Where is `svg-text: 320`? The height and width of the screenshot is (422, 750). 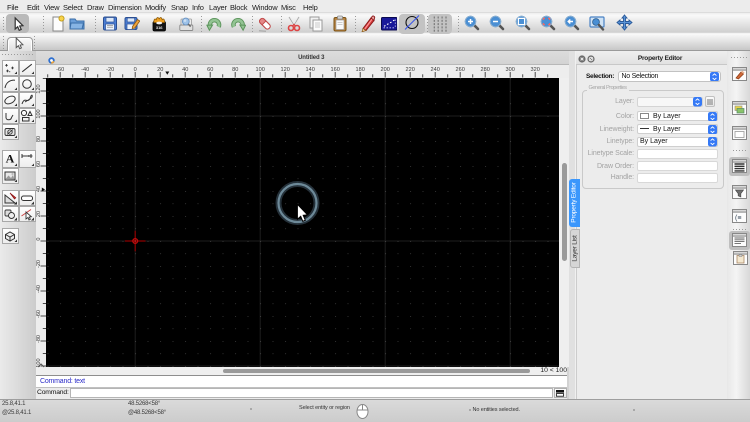
svg-text: 320 is located at coordinates (535, 70).